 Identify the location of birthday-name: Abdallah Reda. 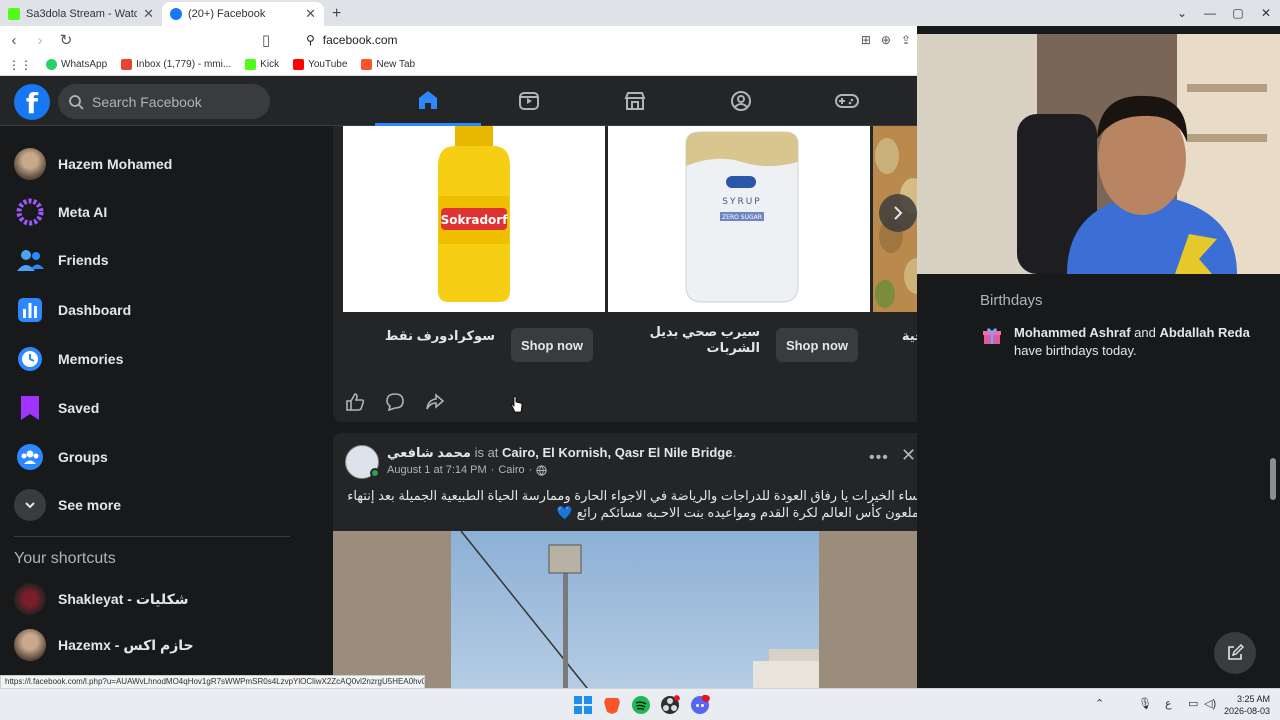
(1205, 332).